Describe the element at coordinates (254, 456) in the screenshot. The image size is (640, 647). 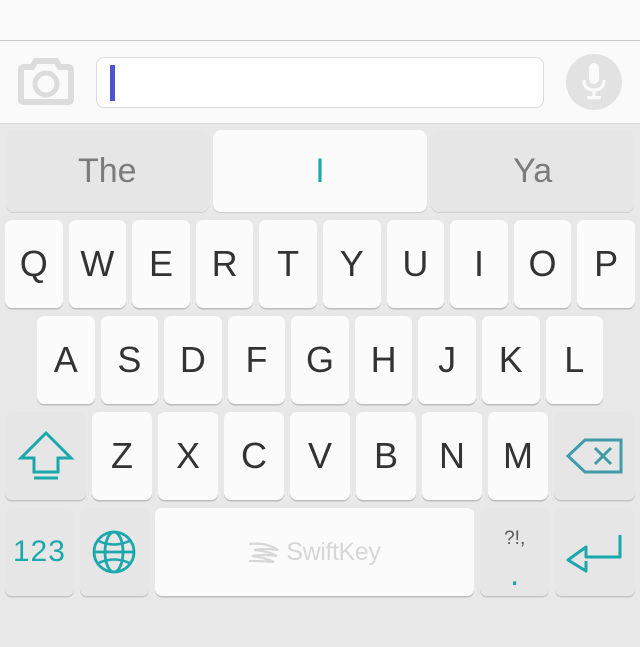
I see `key-c: C` at that location.